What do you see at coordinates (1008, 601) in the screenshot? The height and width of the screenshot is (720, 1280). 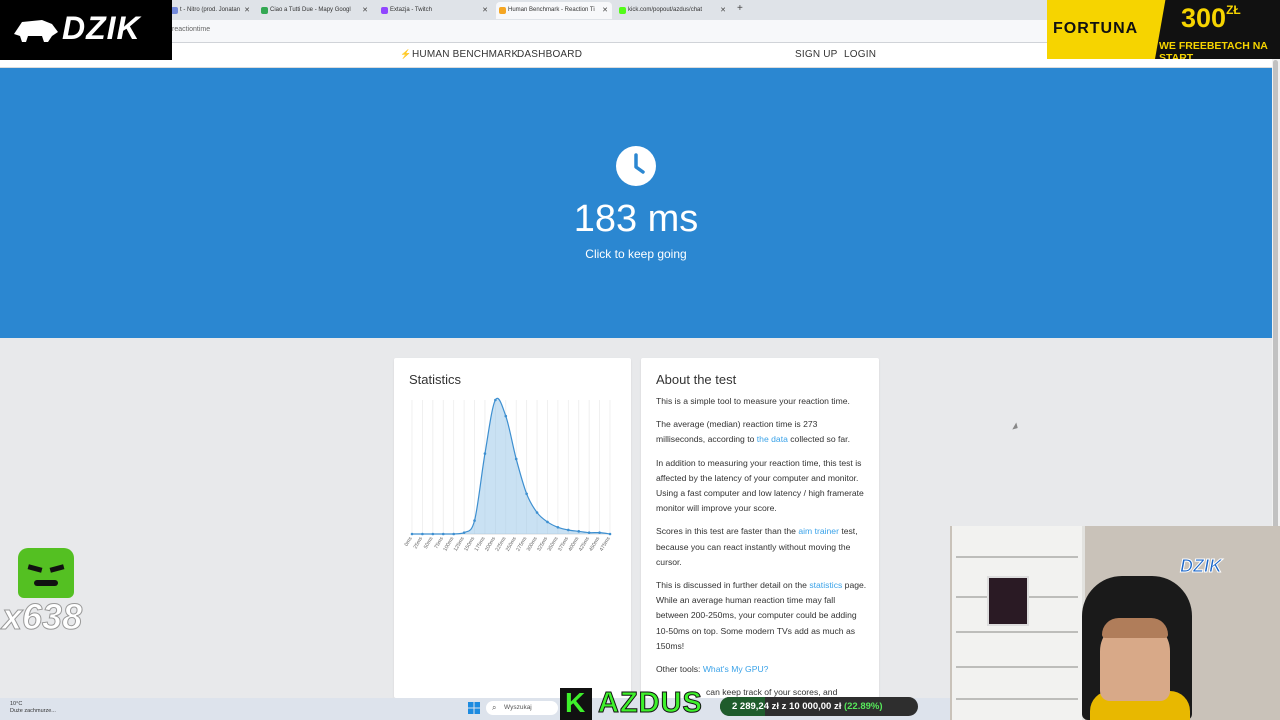 I see `webcam-fridge` at bounding box center [1008, 601].